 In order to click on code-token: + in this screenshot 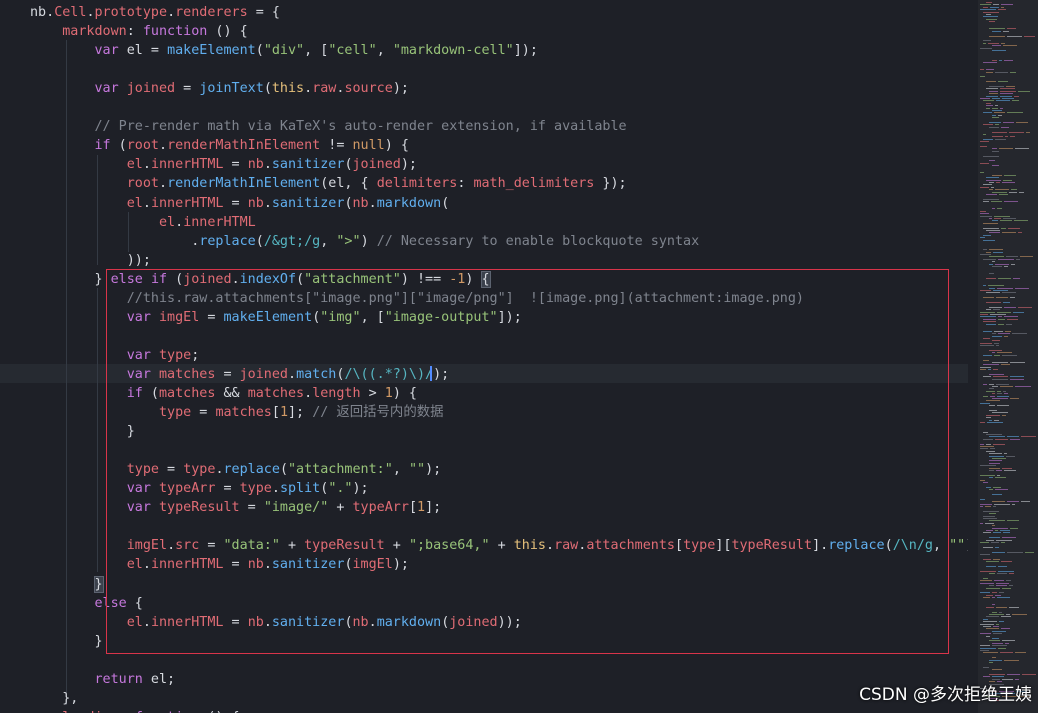, I will do `click(340, 508)`.